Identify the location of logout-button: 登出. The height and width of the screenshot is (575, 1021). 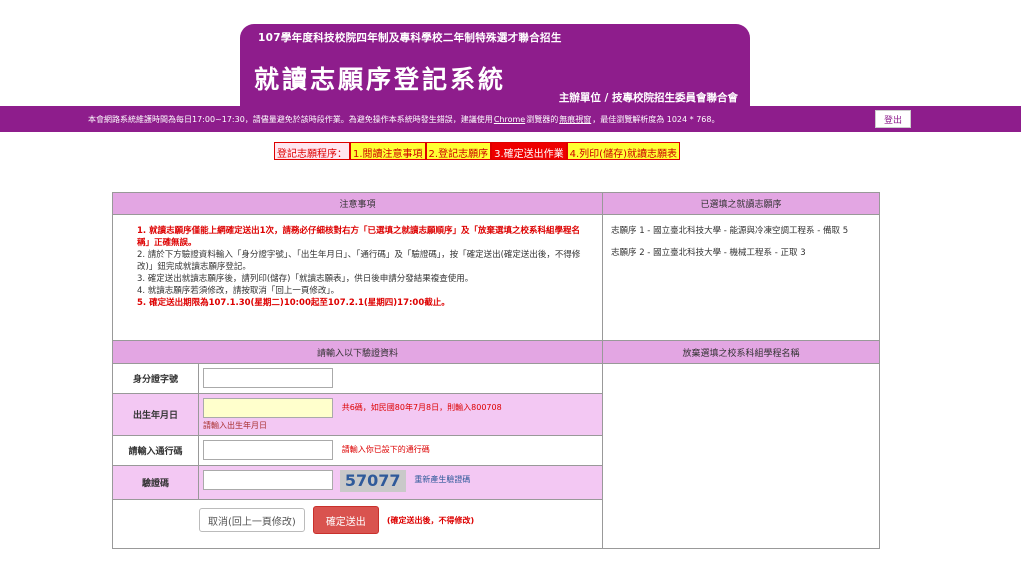
(893, 119).